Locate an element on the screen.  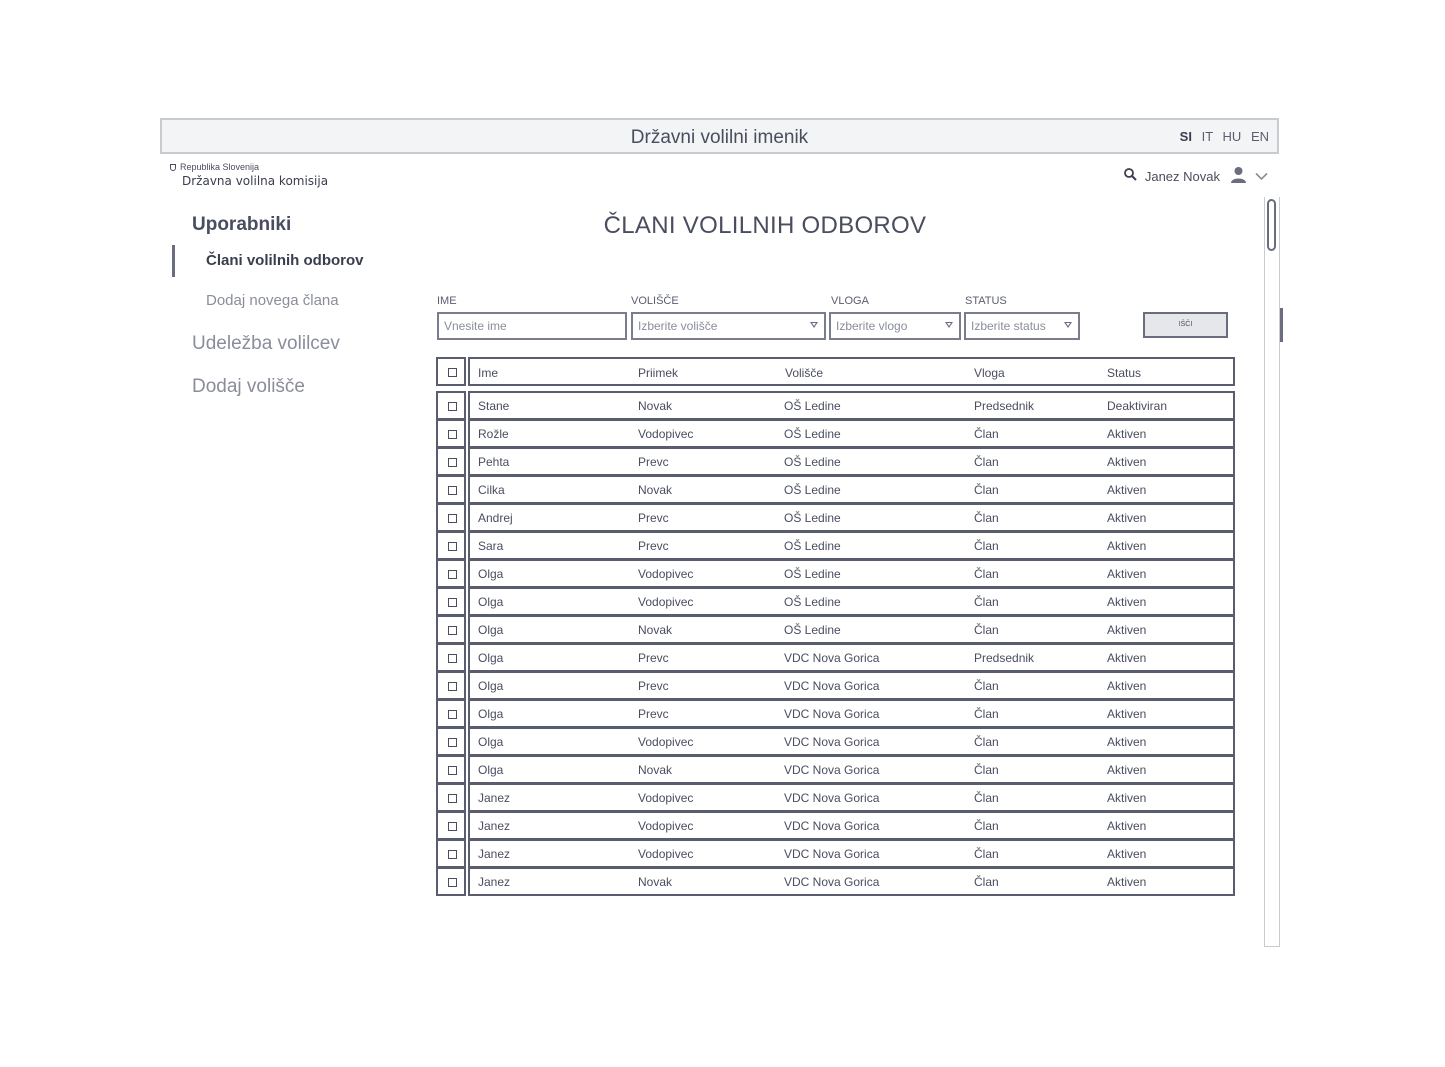
lang-en: EN is located at coordinates (1260, 136).